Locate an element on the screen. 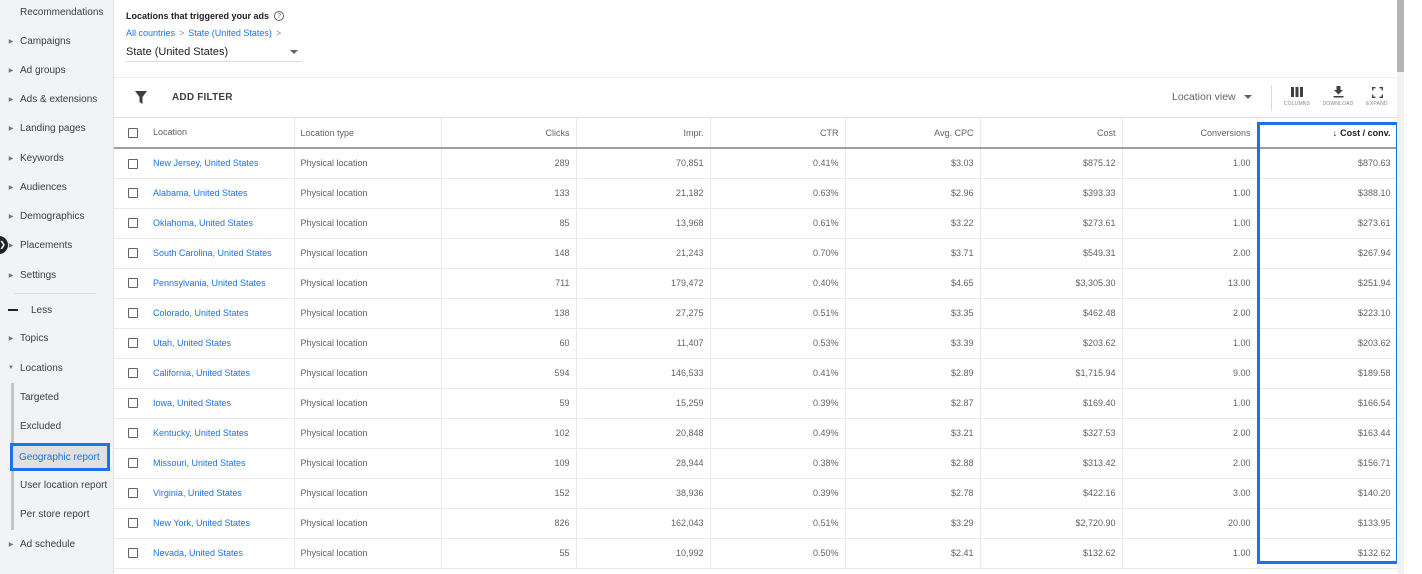 The image size is (1422, 574). cell-ctr: 0.39% is located at coordinates (778, 493).